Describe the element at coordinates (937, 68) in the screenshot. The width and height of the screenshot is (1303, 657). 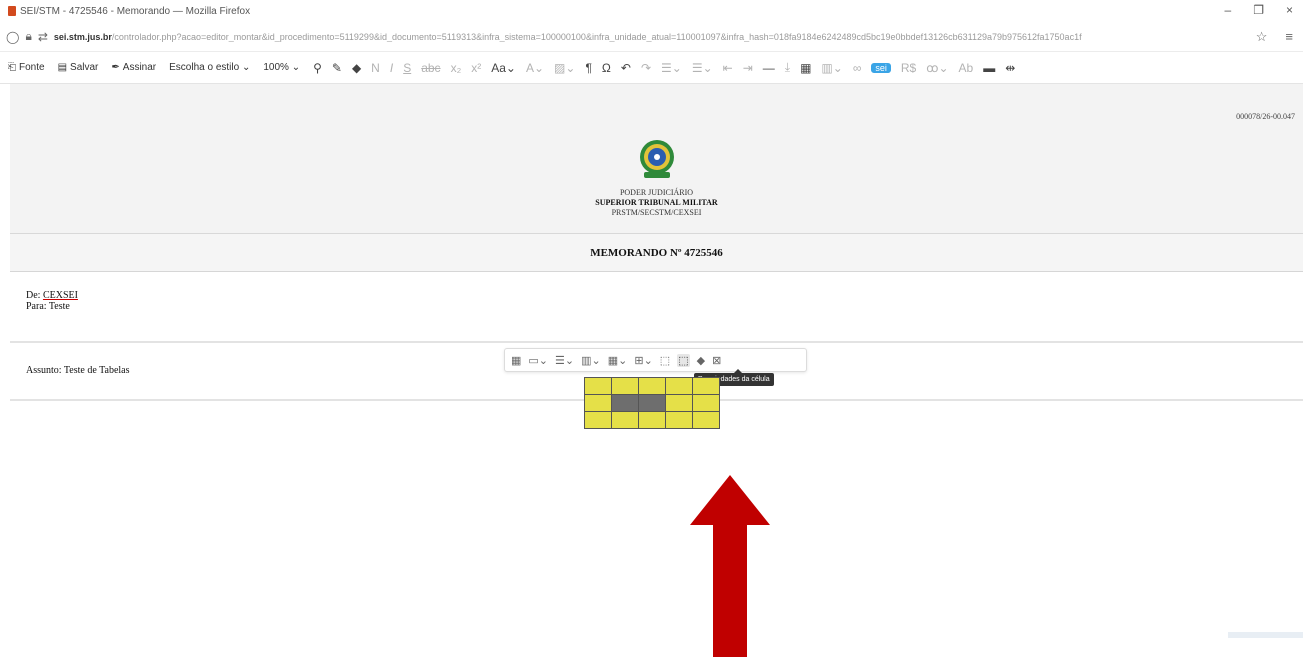
I see `spellcheck-icon: ꝏ⌄` at that location.